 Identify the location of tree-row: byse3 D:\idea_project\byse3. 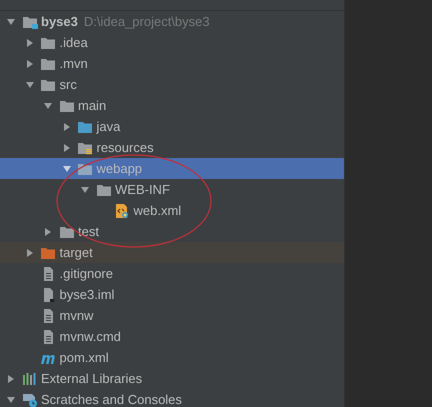
(172, 21).